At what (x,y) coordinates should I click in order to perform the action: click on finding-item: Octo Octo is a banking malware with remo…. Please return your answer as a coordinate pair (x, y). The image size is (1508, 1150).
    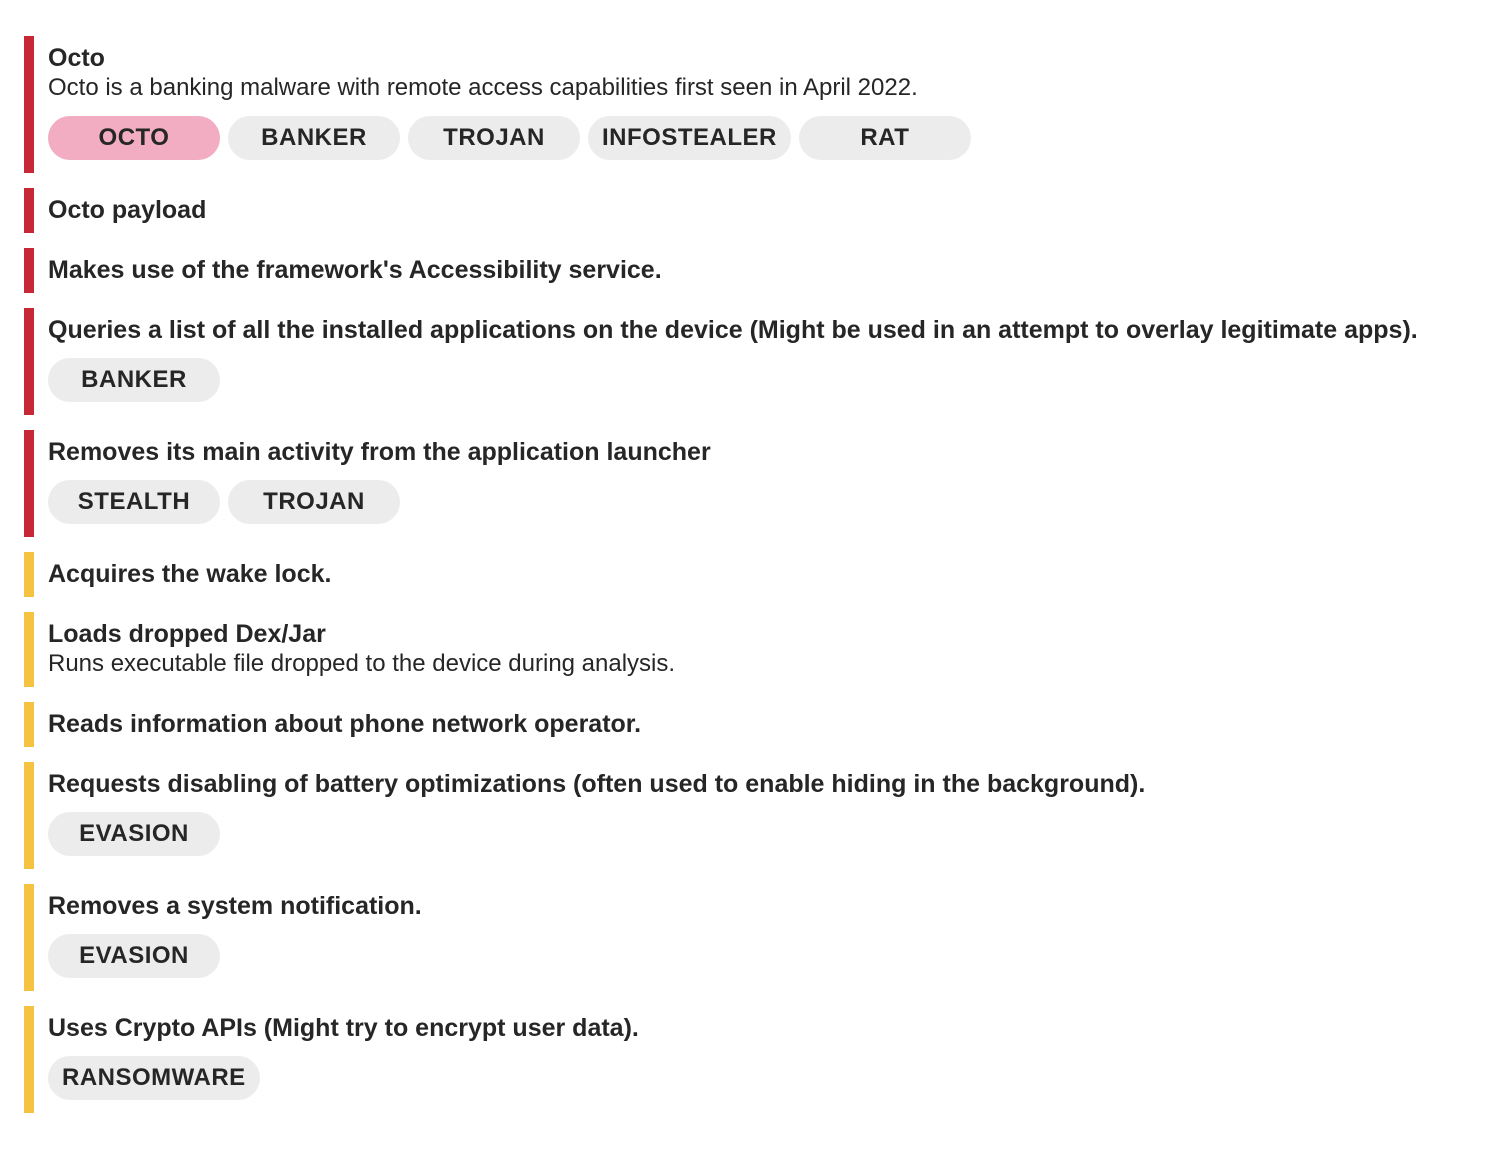
    Looking at the image, I should click on (759, 104).